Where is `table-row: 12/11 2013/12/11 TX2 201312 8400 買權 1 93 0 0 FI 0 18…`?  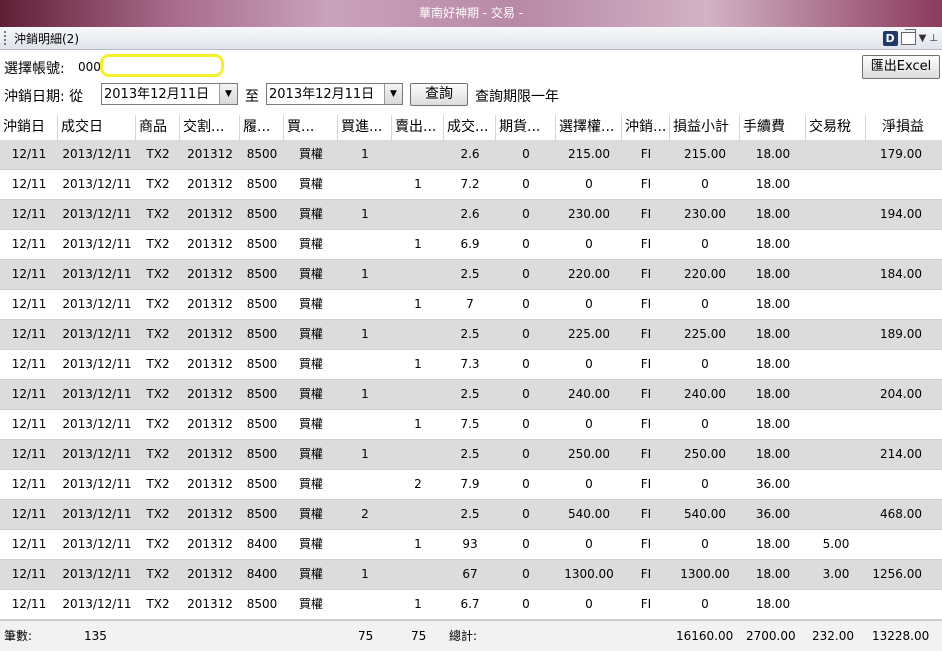
table-row: 12/11 2013/12/11 TX2 201312 8400 買權 1 93 0 0 FI 0 18… is located at coordinates (471, 545).